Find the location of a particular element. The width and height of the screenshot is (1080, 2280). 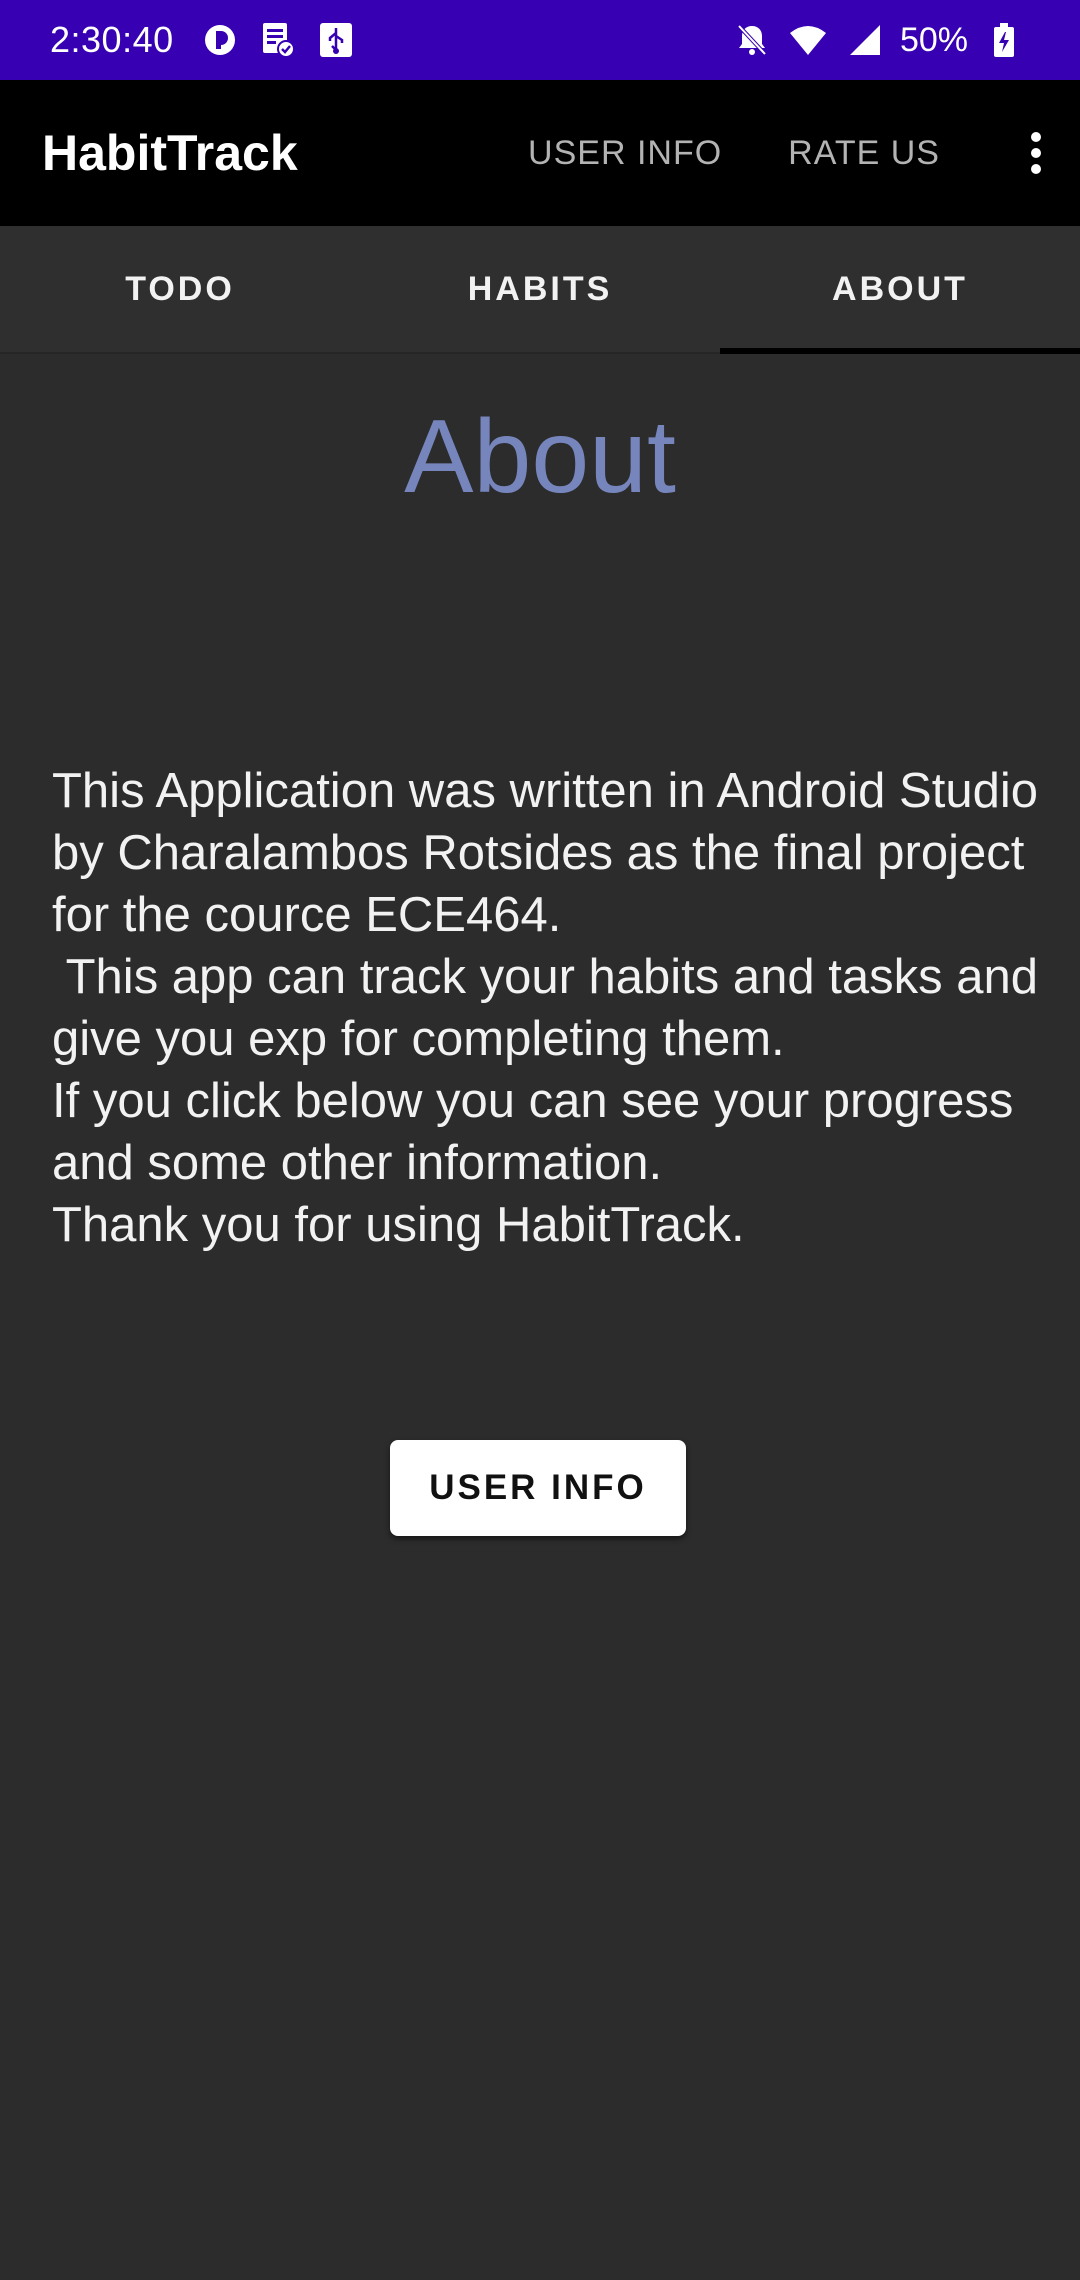

status-time: 2:30:40 is located at coordinates (112, 39).